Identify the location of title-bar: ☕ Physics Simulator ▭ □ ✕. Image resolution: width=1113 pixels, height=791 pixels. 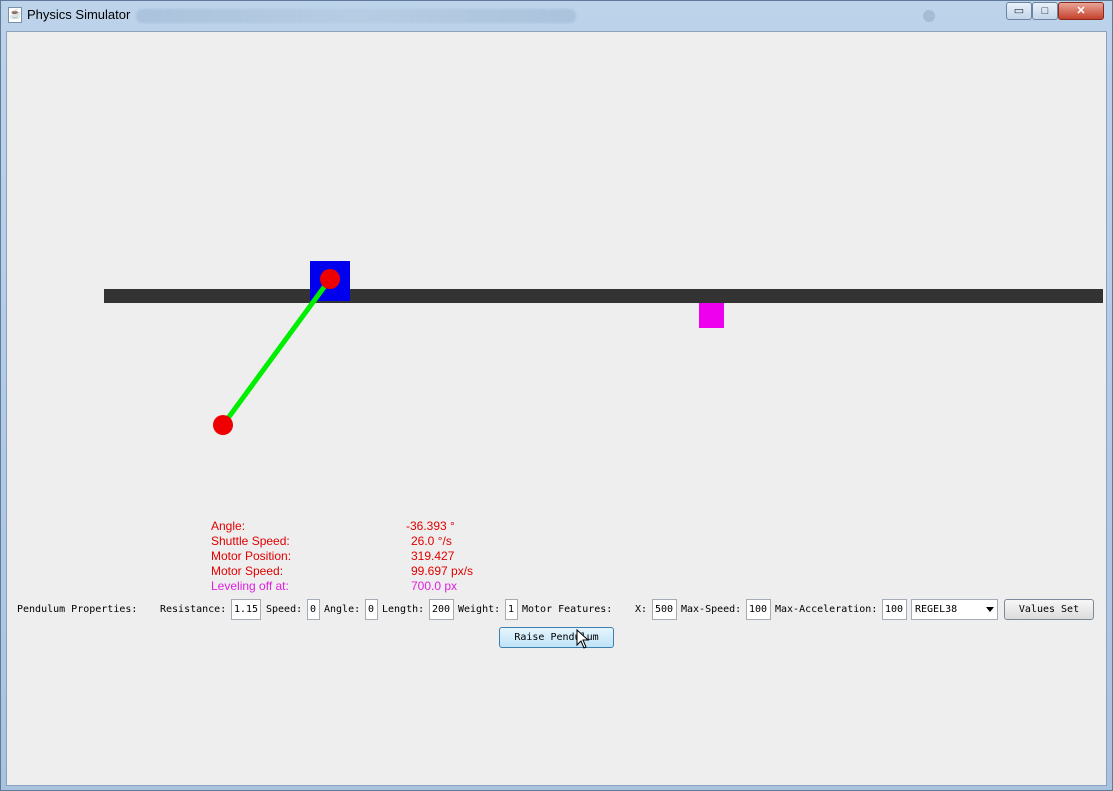
(556, 16).